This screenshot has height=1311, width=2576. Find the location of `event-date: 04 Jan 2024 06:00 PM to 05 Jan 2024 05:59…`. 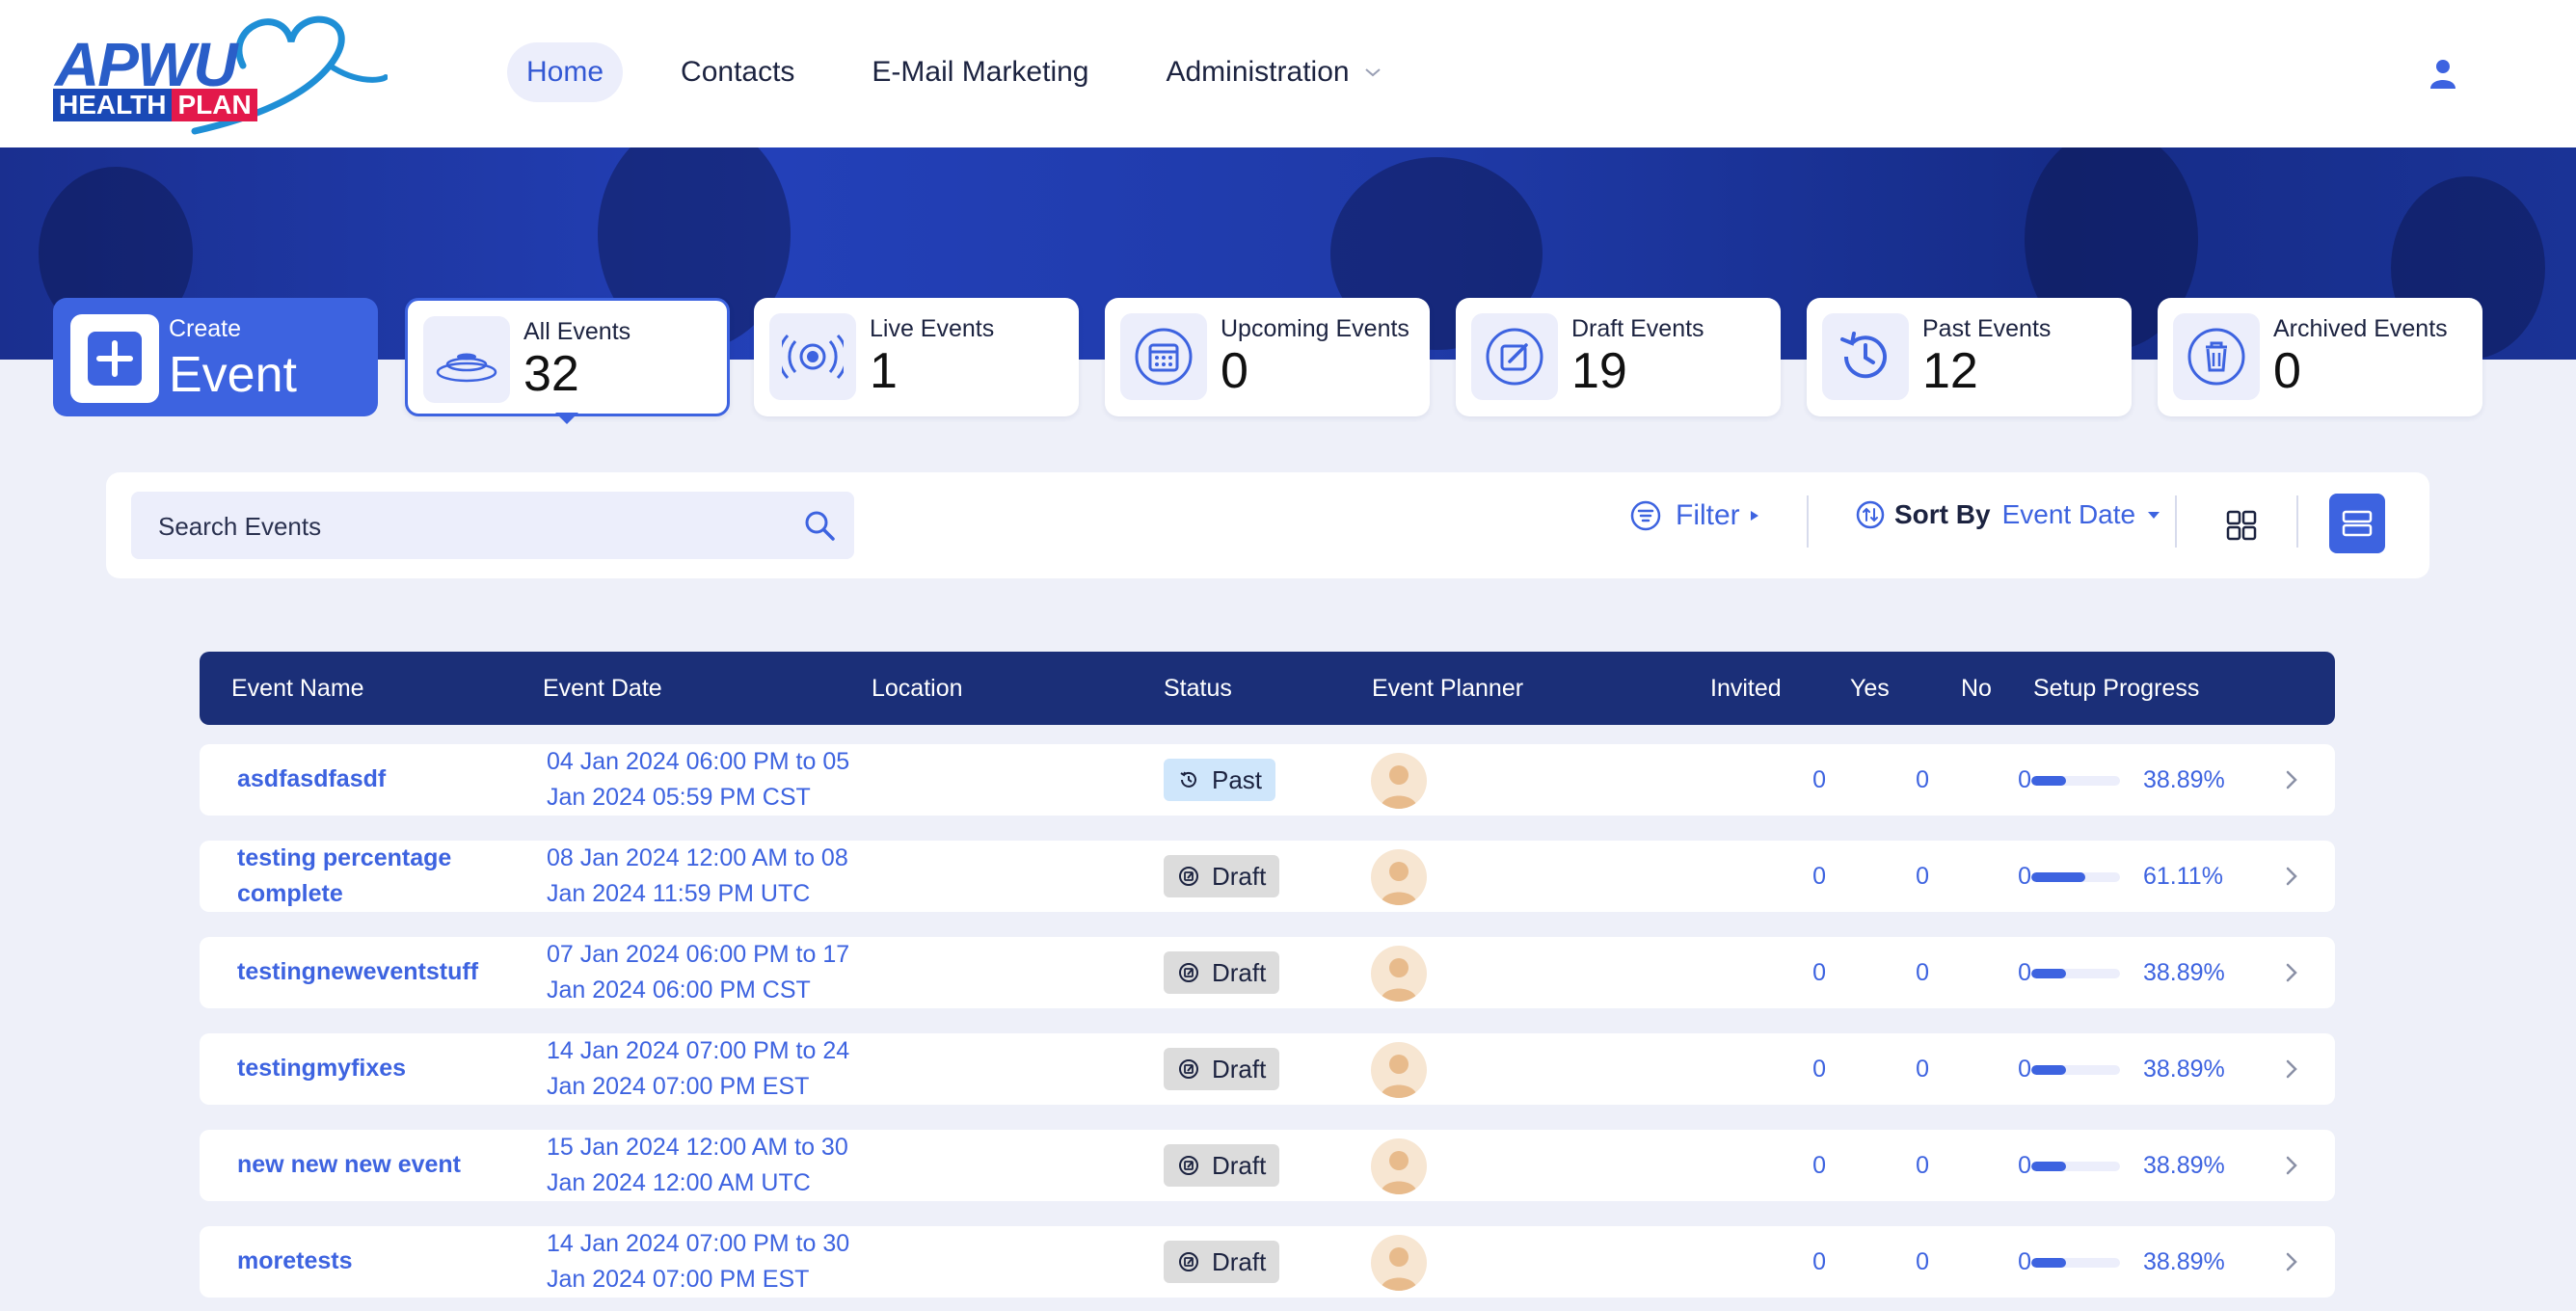

event-date: 04 Jan 2024 06:00 PM to 05 Jan 2024 05:59… is located at coordinates (698, 780).